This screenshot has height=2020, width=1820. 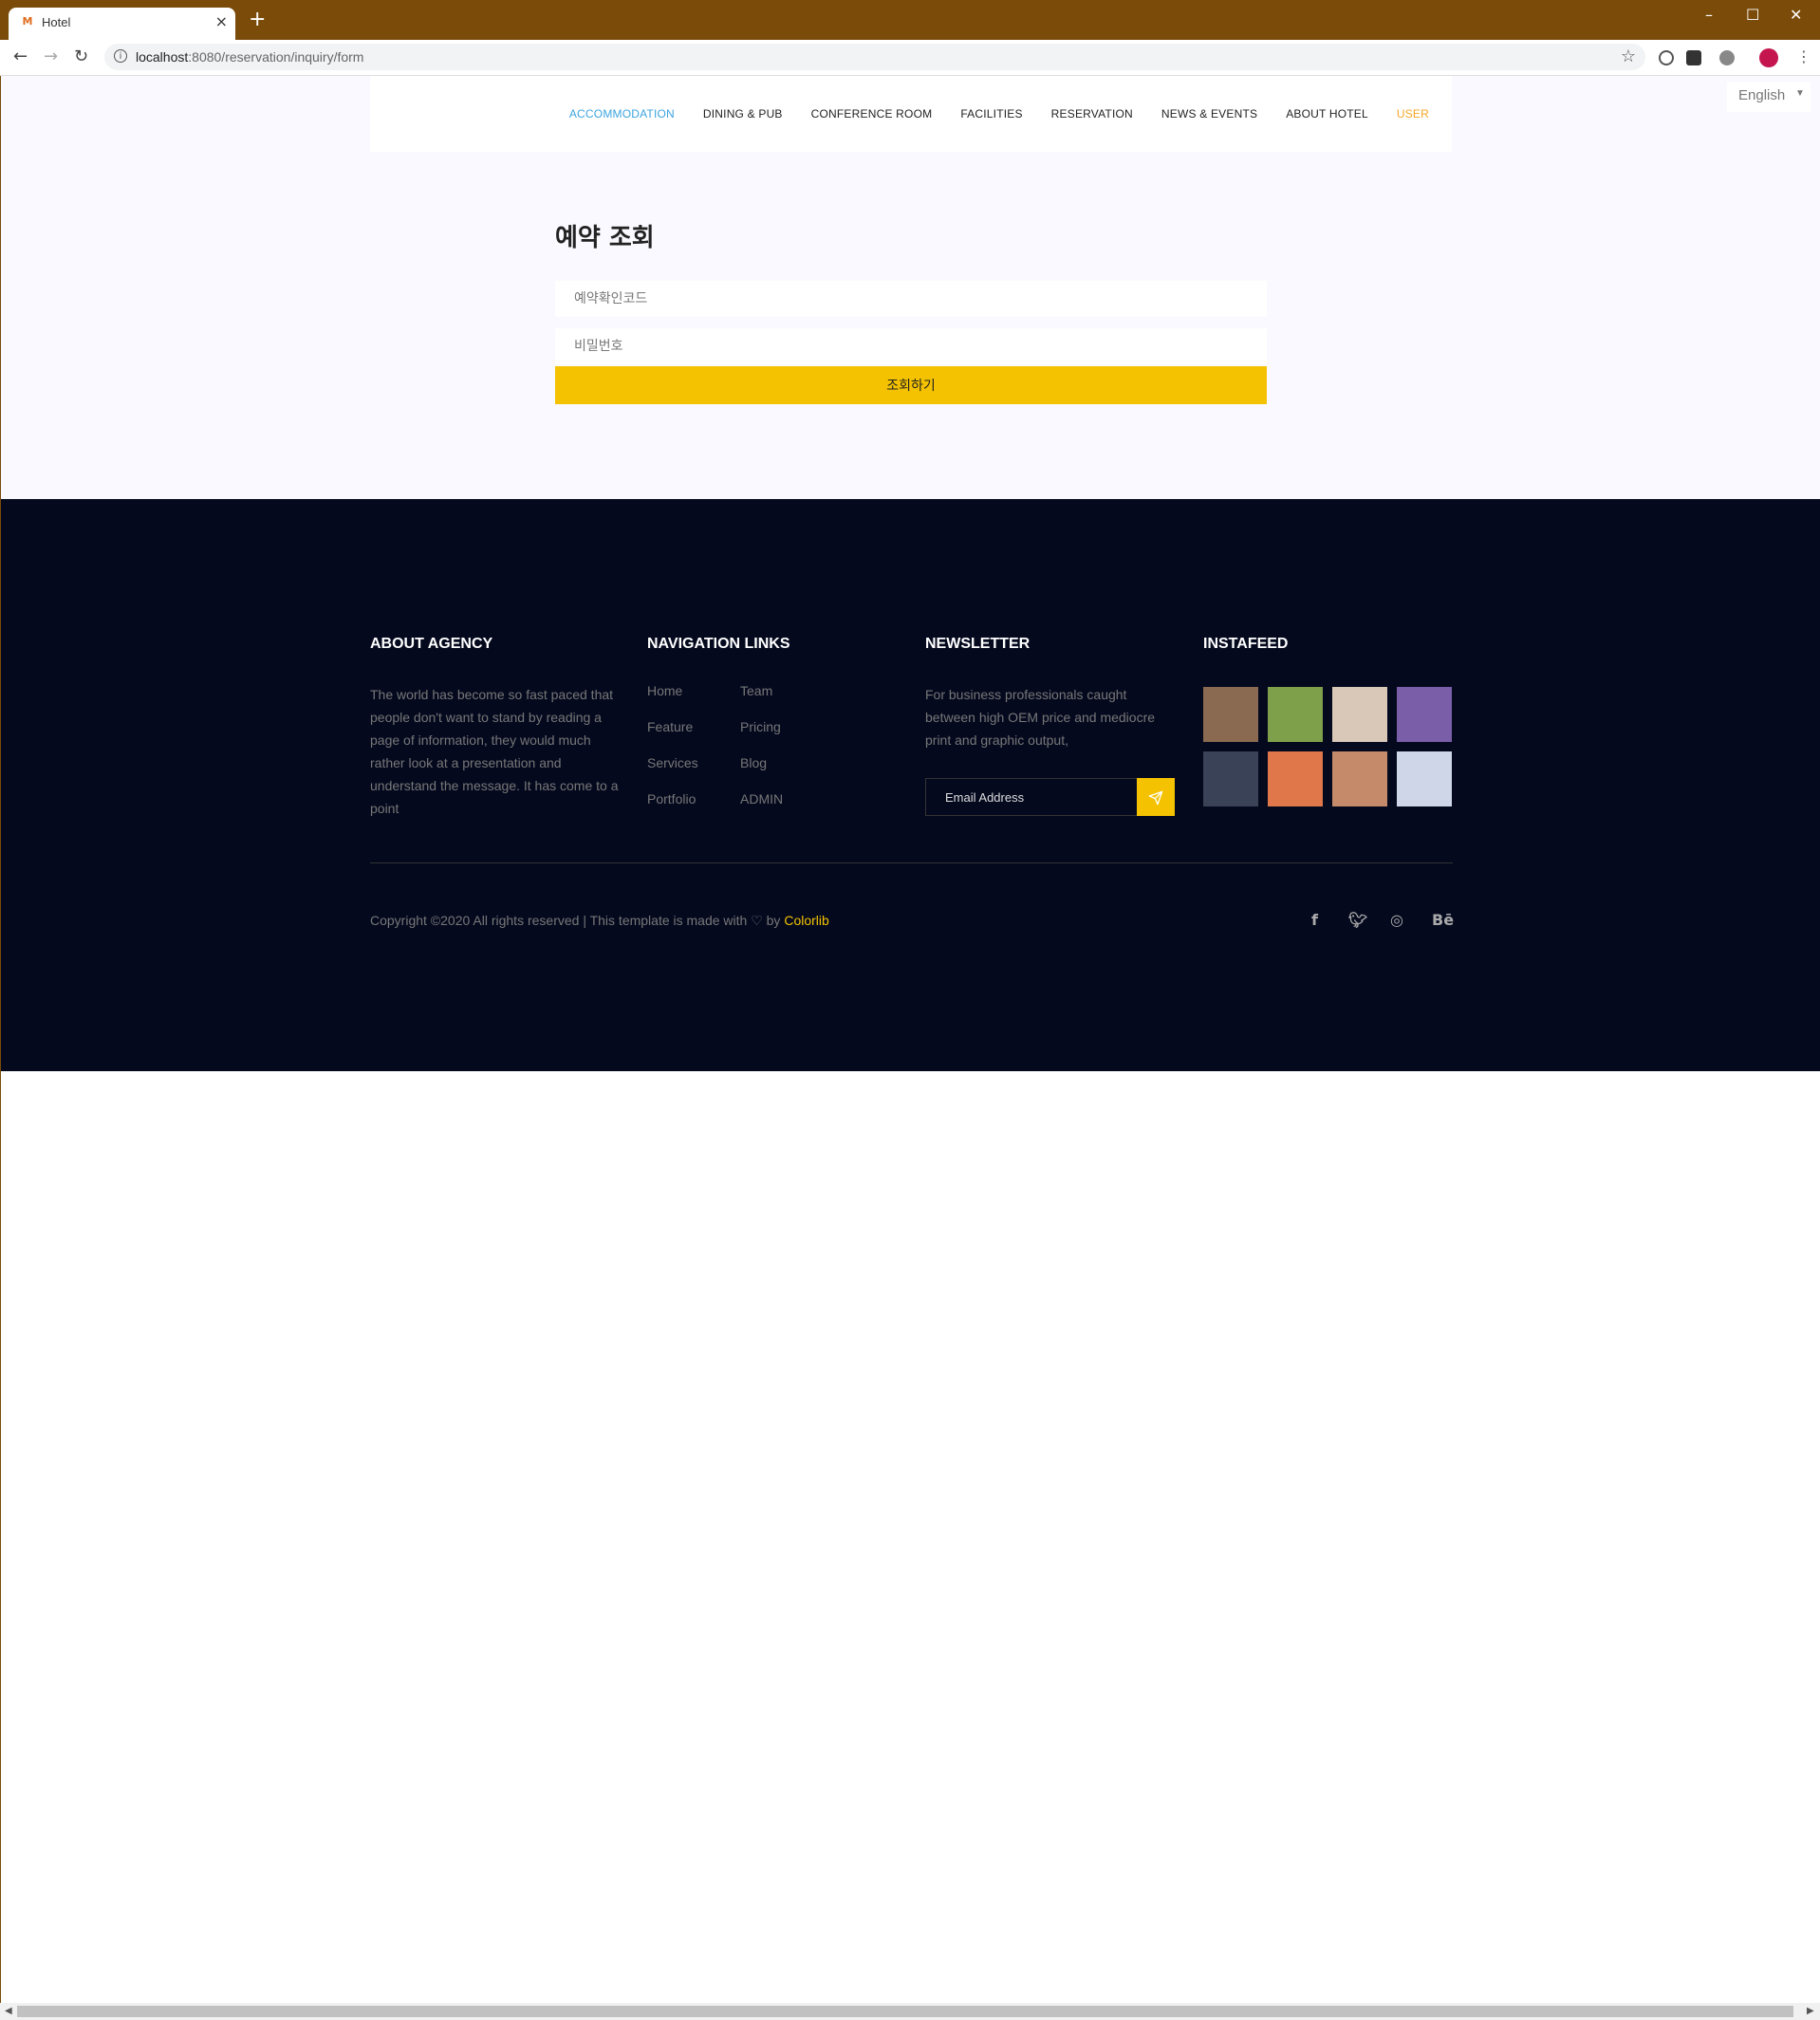 What do you see at coordinates (672, 737) in the screenshot?
I see `footer-link-feature: Feature` at bounding box center [672, 737].